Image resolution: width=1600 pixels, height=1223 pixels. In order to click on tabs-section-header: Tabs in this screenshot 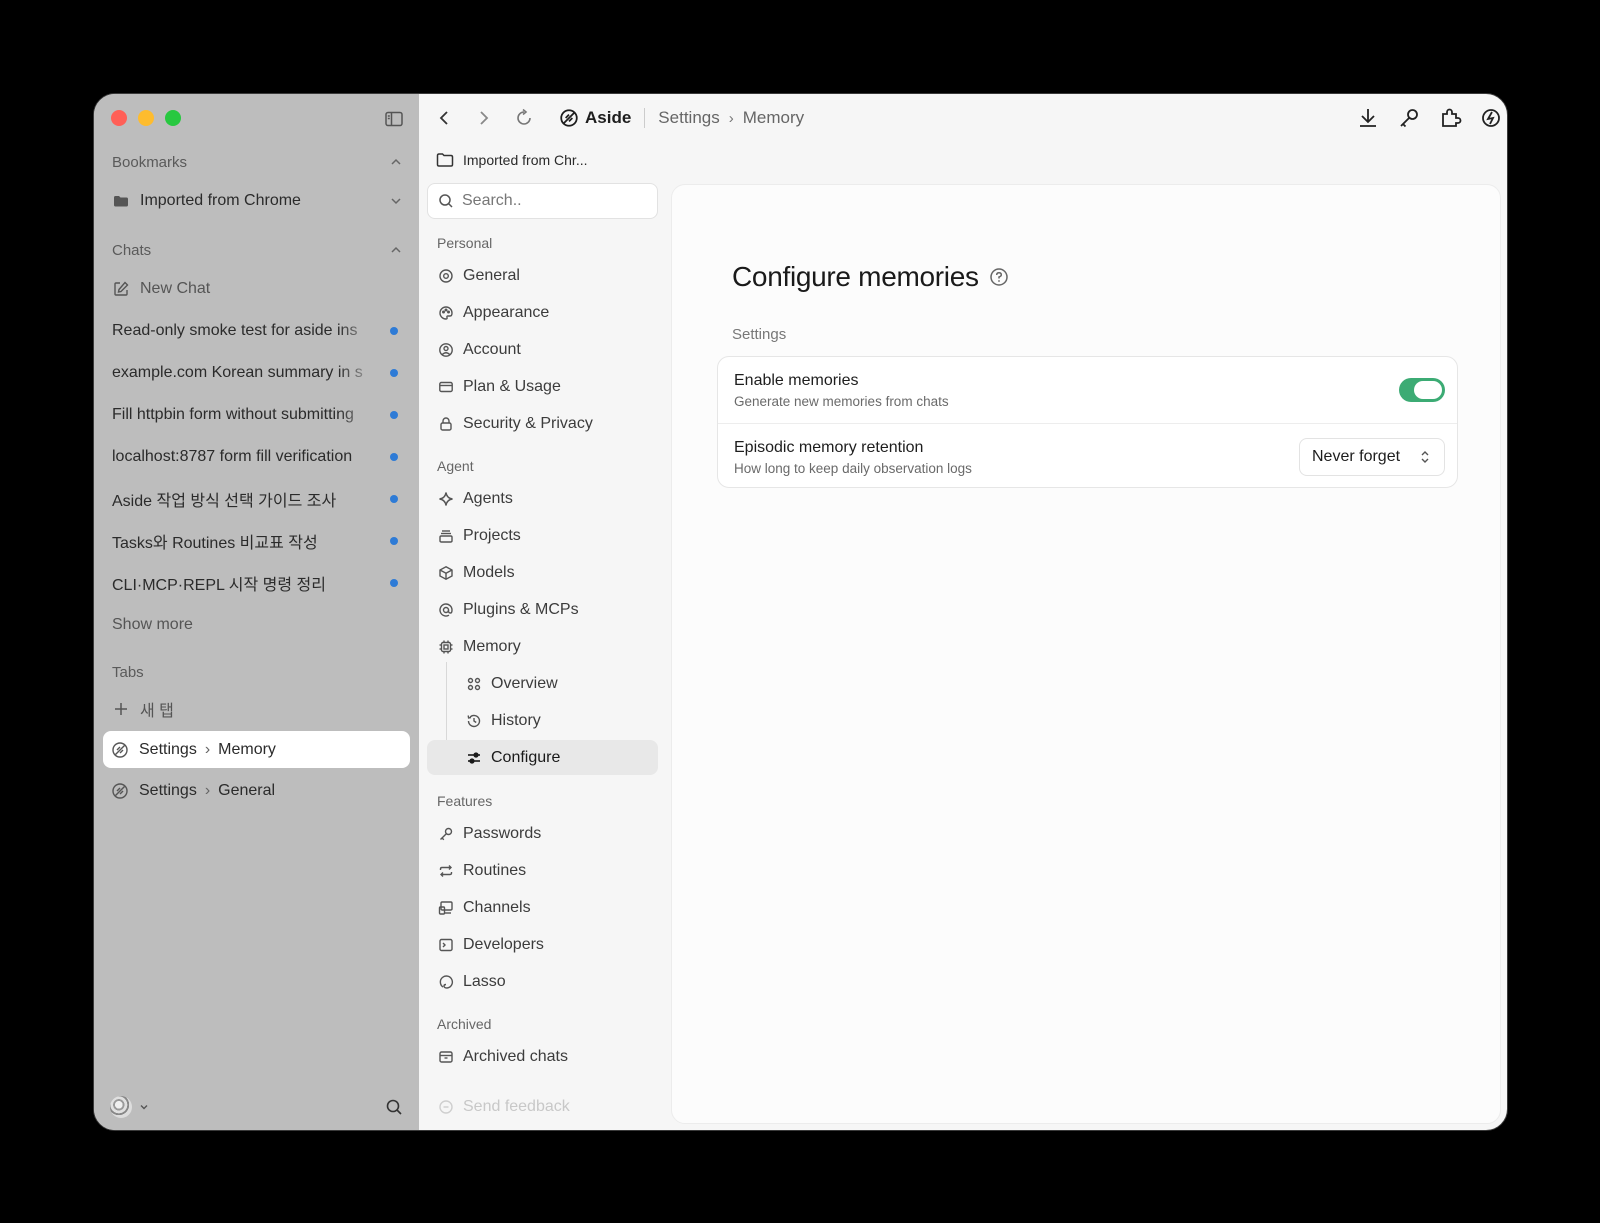, I will do `click(257, 672)`.